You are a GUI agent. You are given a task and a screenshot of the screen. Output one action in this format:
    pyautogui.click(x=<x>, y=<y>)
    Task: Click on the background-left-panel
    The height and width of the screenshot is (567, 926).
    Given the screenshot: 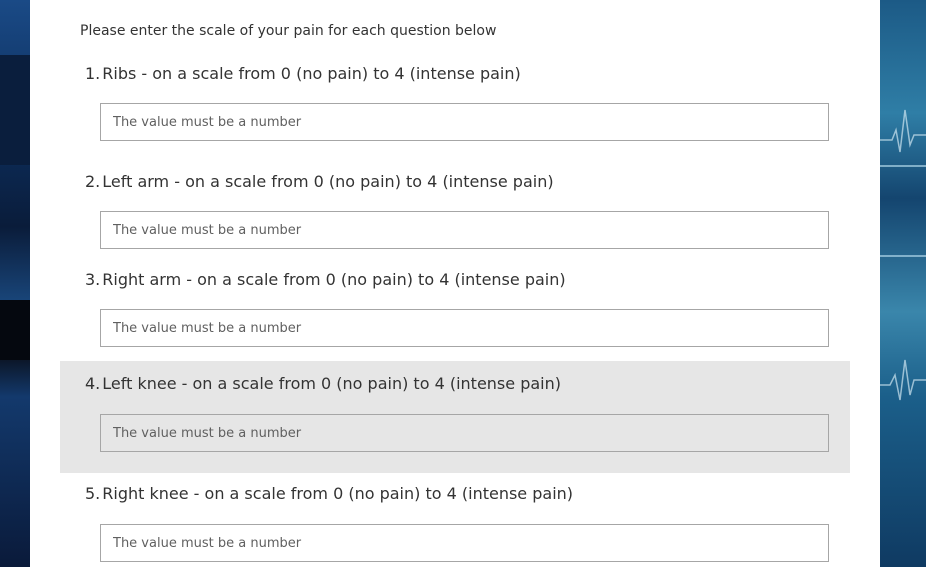 What is the action you would take?
    pyautogui.click(x=15, y=283)
    